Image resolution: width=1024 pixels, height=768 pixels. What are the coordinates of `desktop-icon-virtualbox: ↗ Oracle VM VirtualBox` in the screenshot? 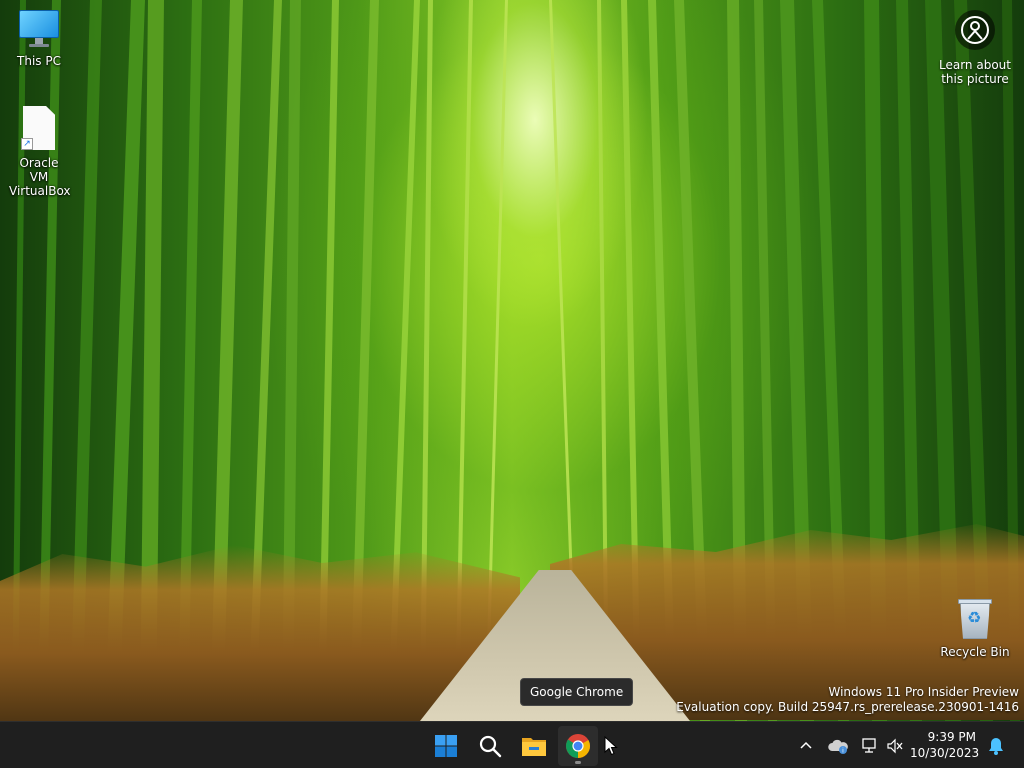 It's located at (39, 152).